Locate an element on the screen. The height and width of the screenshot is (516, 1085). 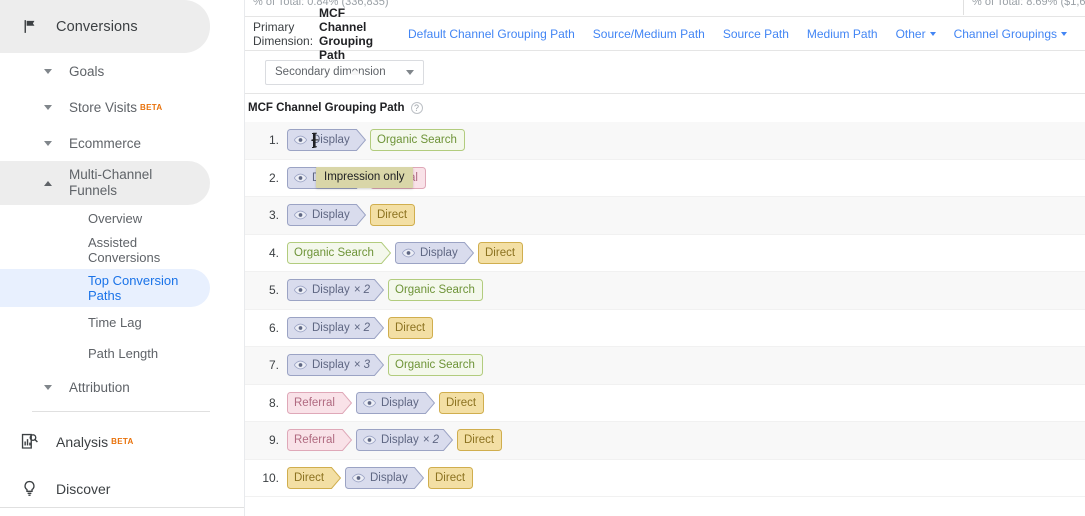
table-row: 9. Referral Display × 2 Direct is located at coordinates (665, 441).